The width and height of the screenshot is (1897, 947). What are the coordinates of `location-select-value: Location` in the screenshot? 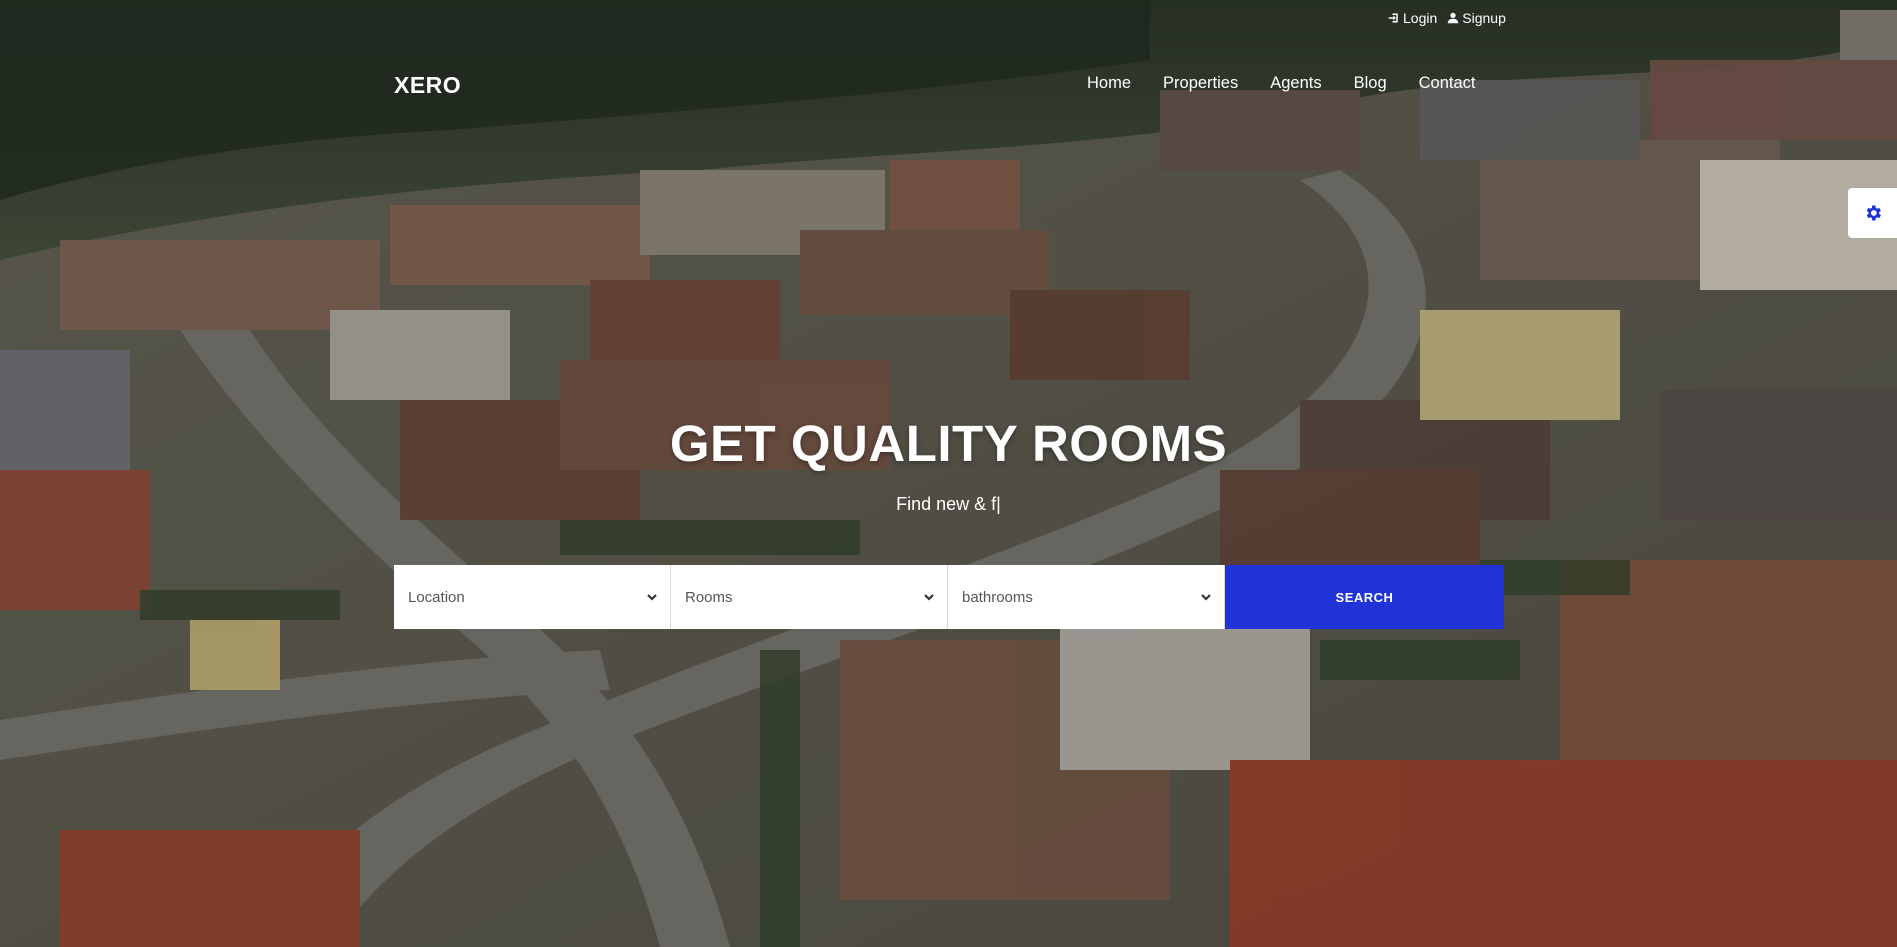 It's located at (436, 597).